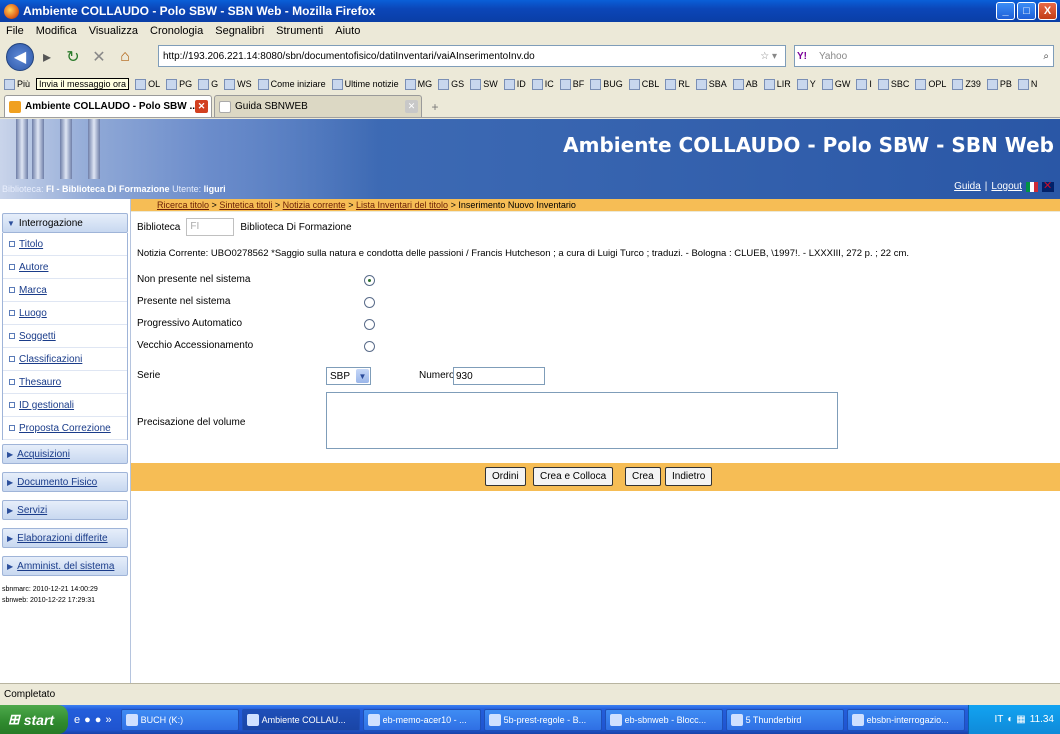  I want to click on sidebar-section-documento-fisico: ▶ Documento Fisico, so click(65, 482).